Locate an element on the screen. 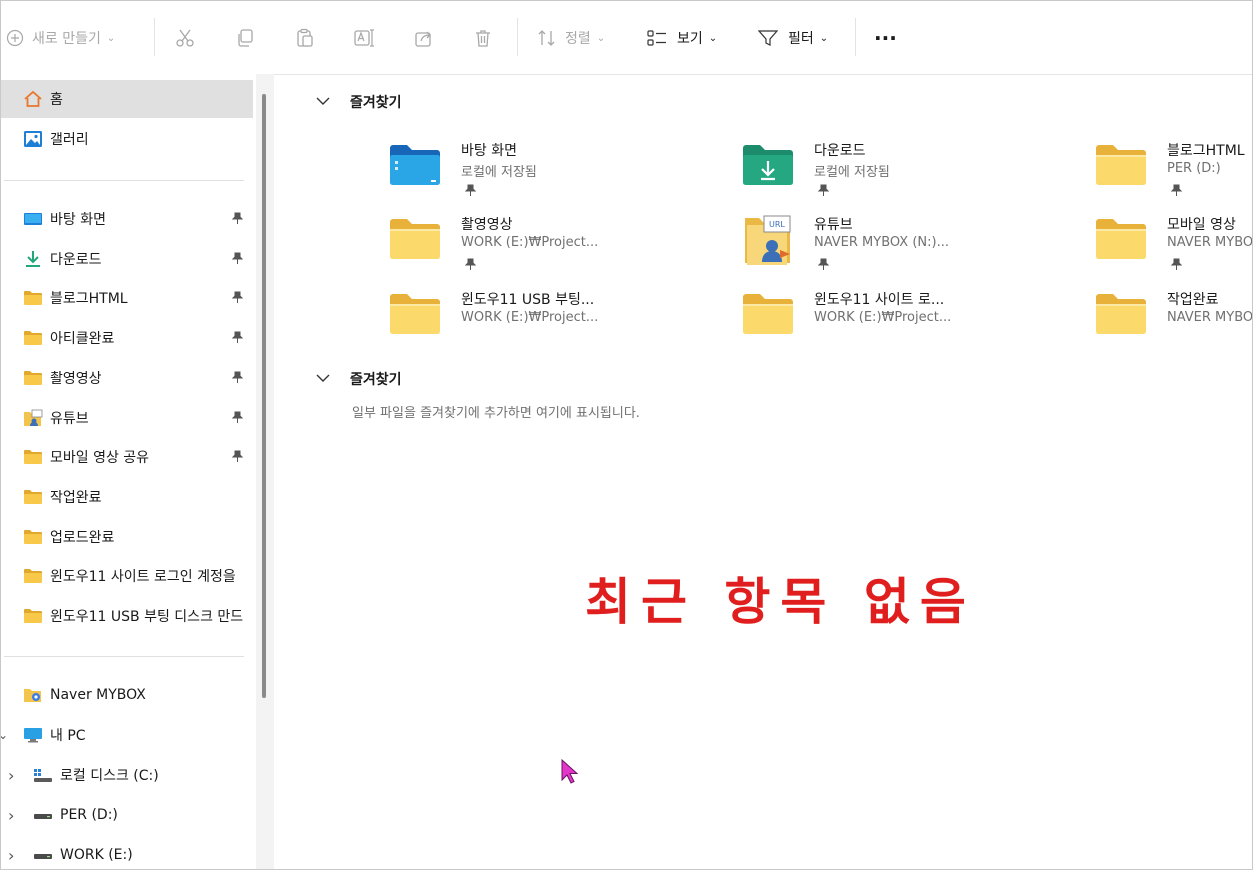 Image resolution: width=1253 pixels, height=874 pixels. sidebar-item-gallery: 갤러리 is located at coordinates (44, 139).